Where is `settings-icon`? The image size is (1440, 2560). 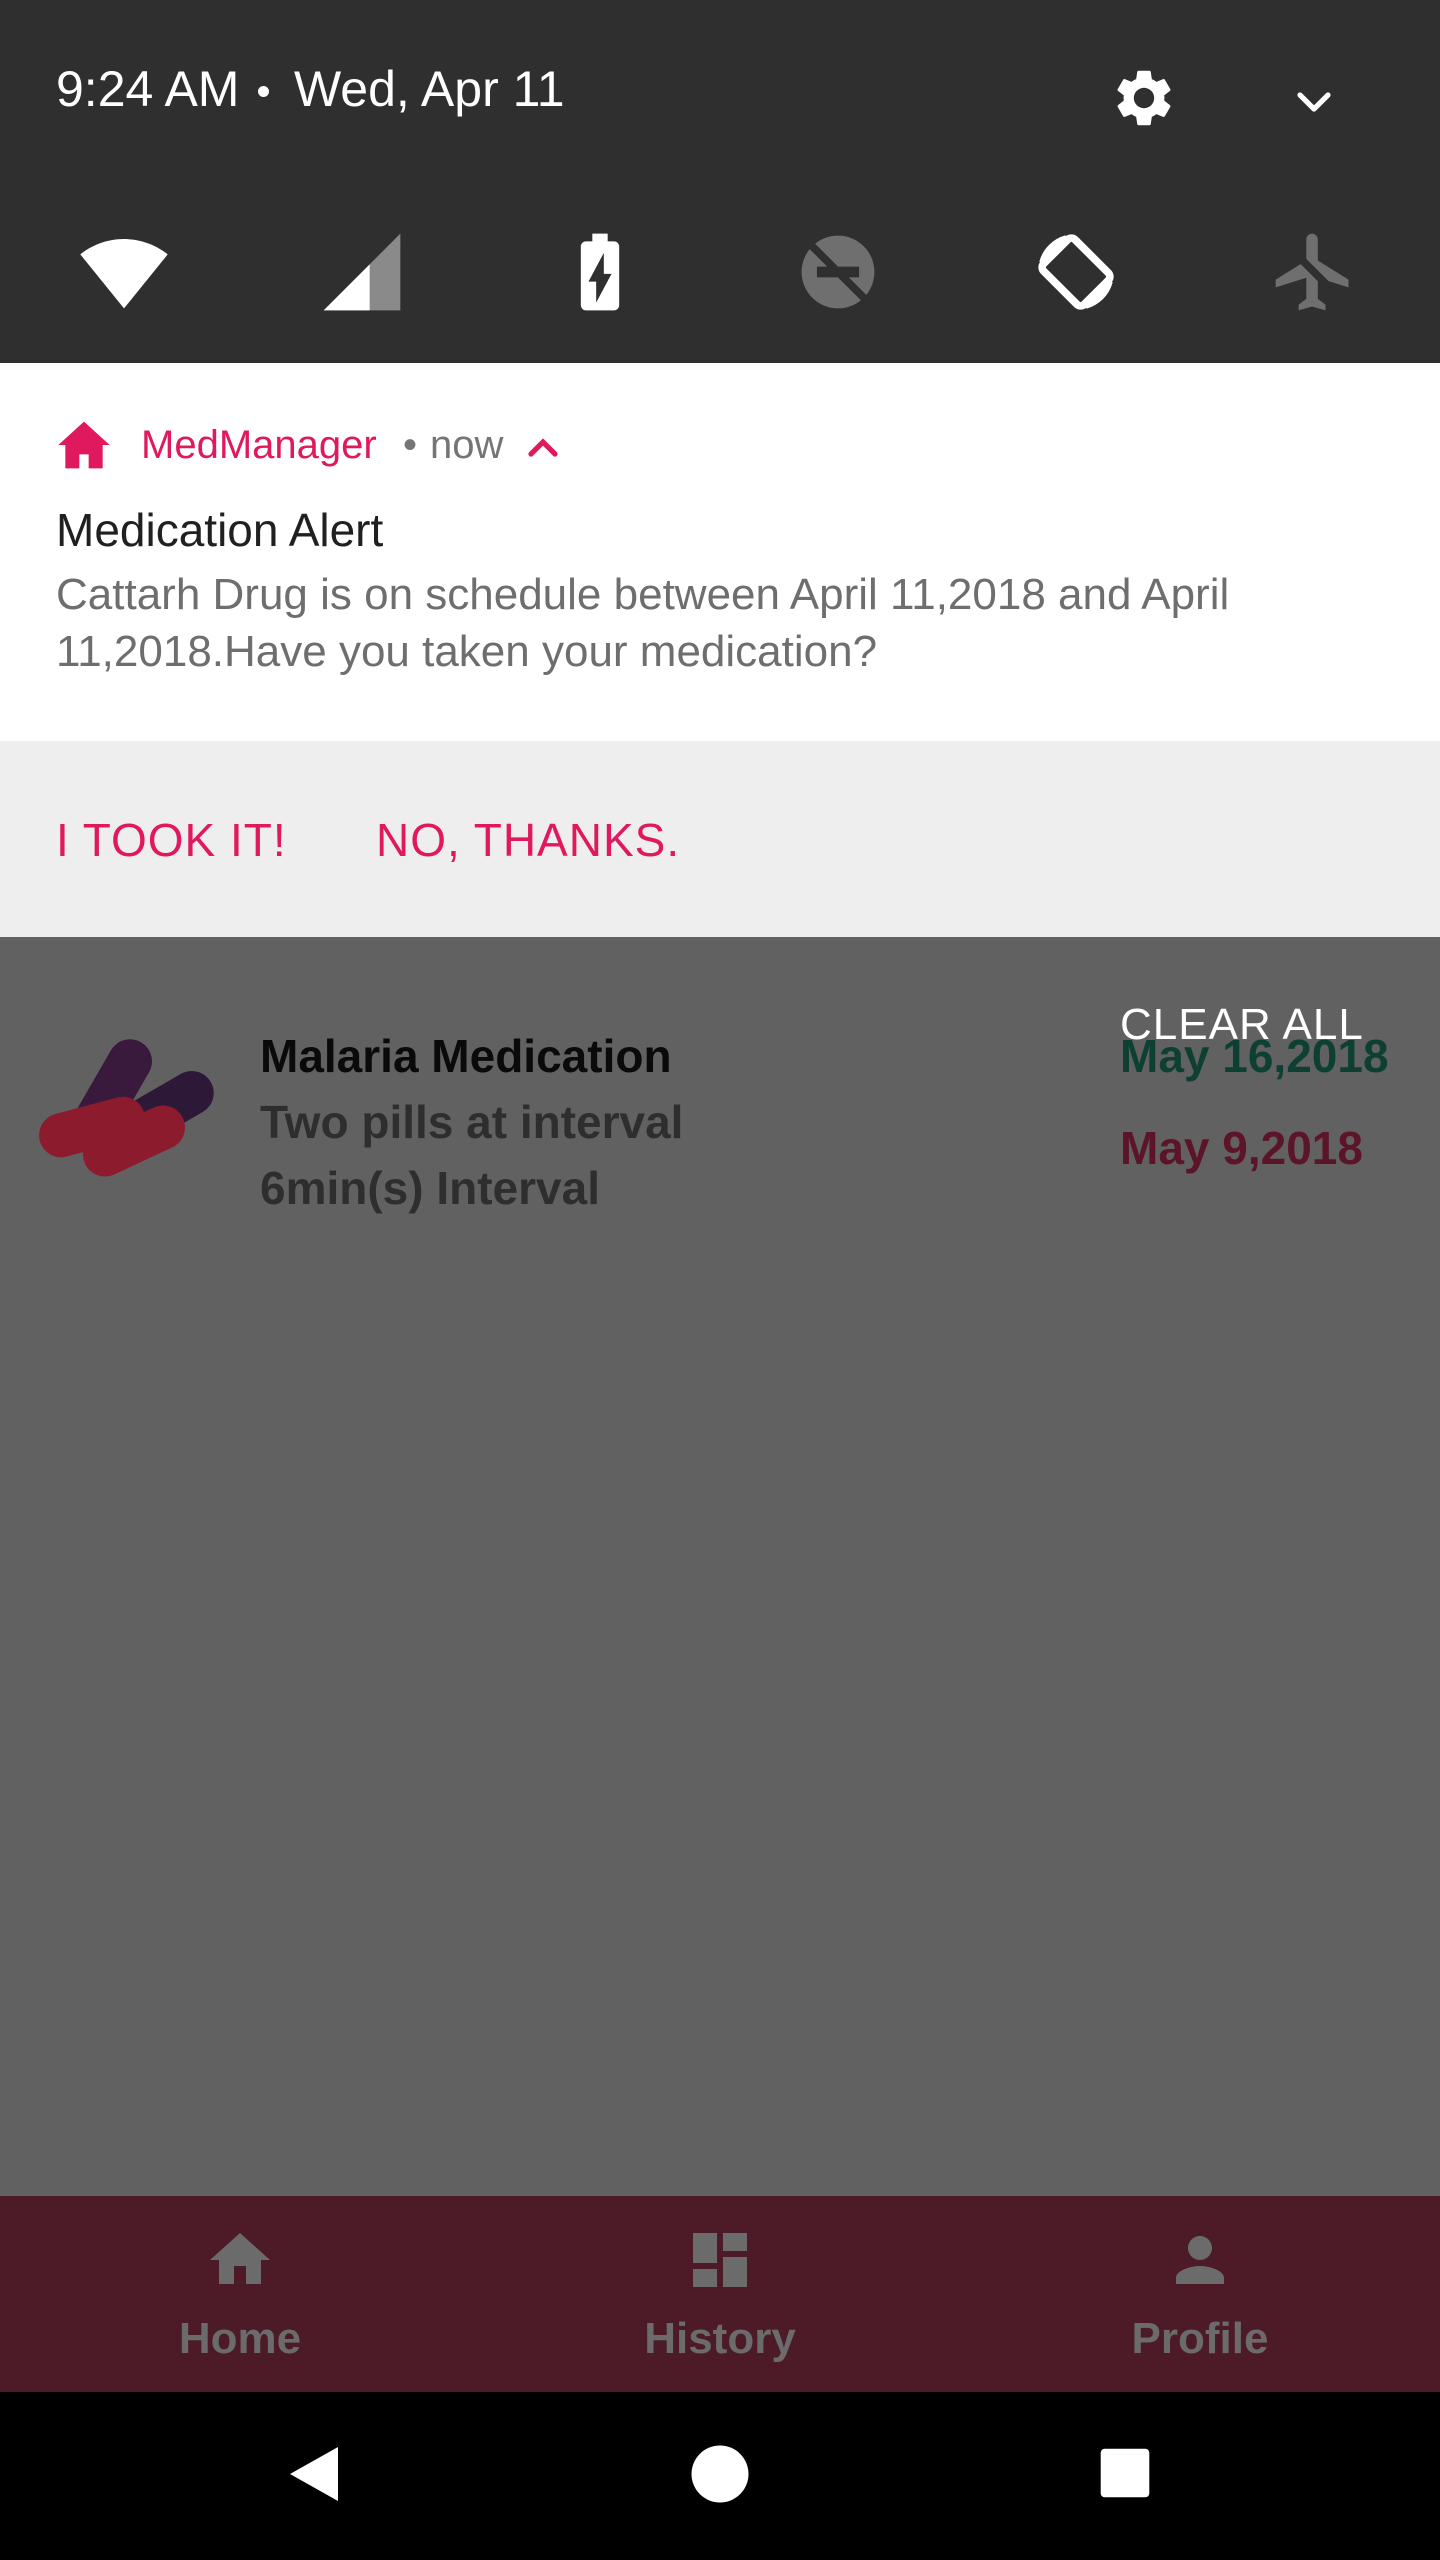
settings-icon is located at coordinates (1144, 98).